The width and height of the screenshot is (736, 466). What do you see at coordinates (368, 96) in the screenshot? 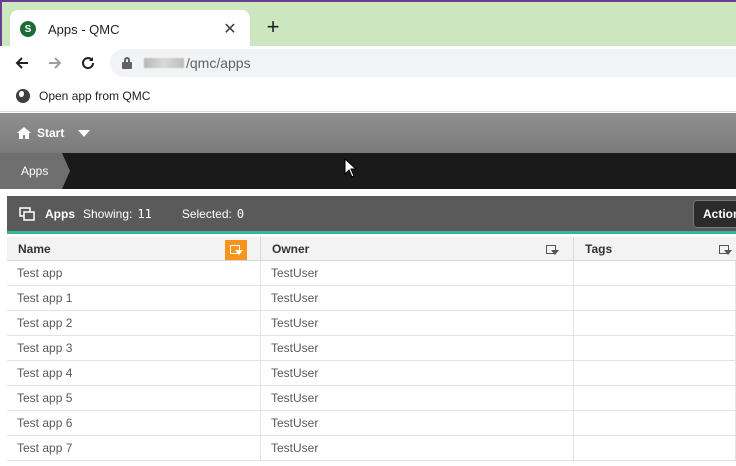
I see `bookmarks-bar: Open app from QMC` at bounding box center [368, 96].